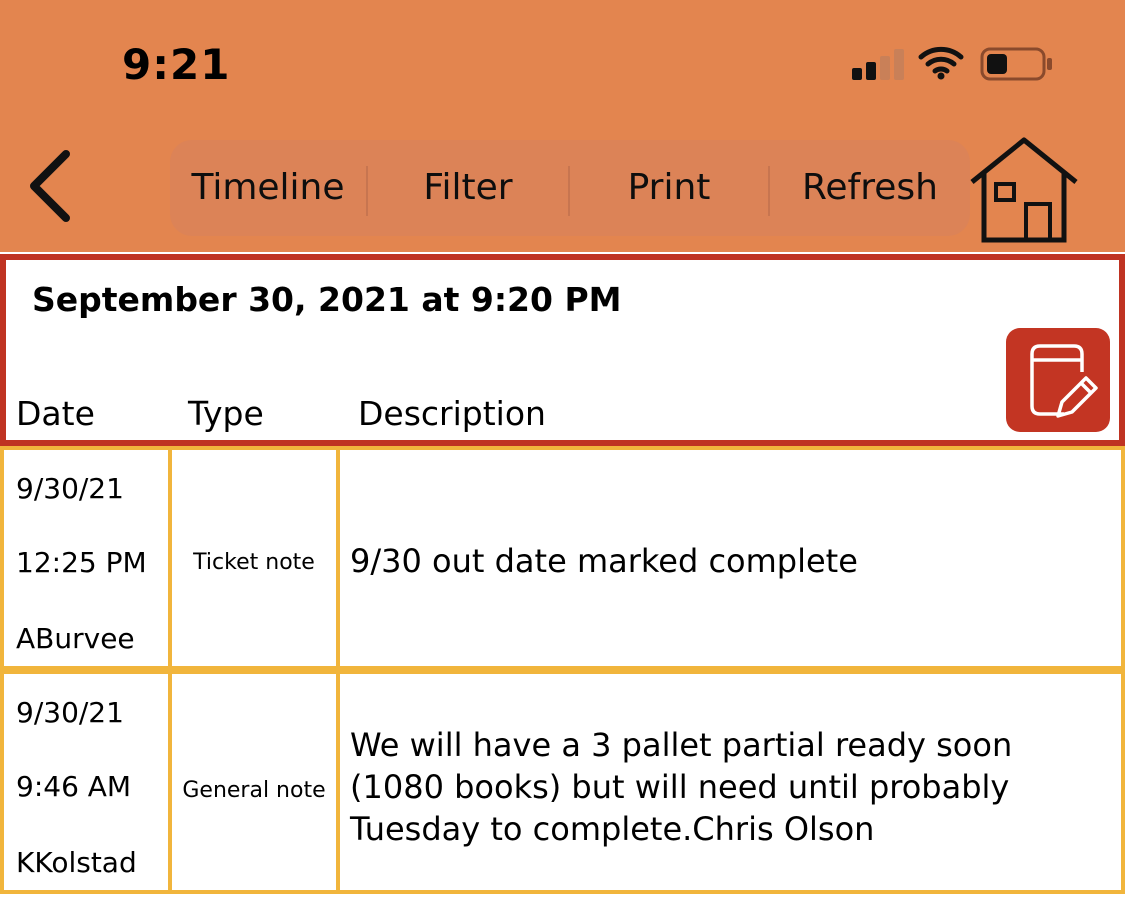 The width and height of the screenshot is (1125, 900). I want to click on column-header-description: Description, so click(452, 413).